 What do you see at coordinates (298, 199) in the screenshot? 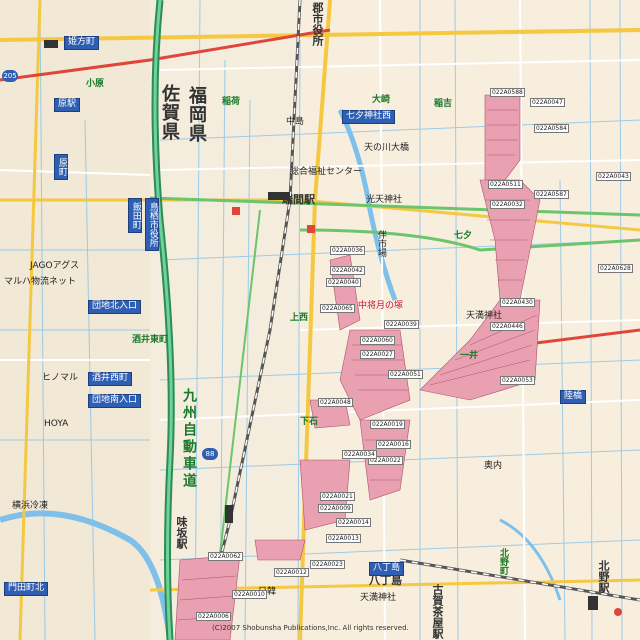
I see `station-label-main: 端間駅` at bounding box center [298, 199].